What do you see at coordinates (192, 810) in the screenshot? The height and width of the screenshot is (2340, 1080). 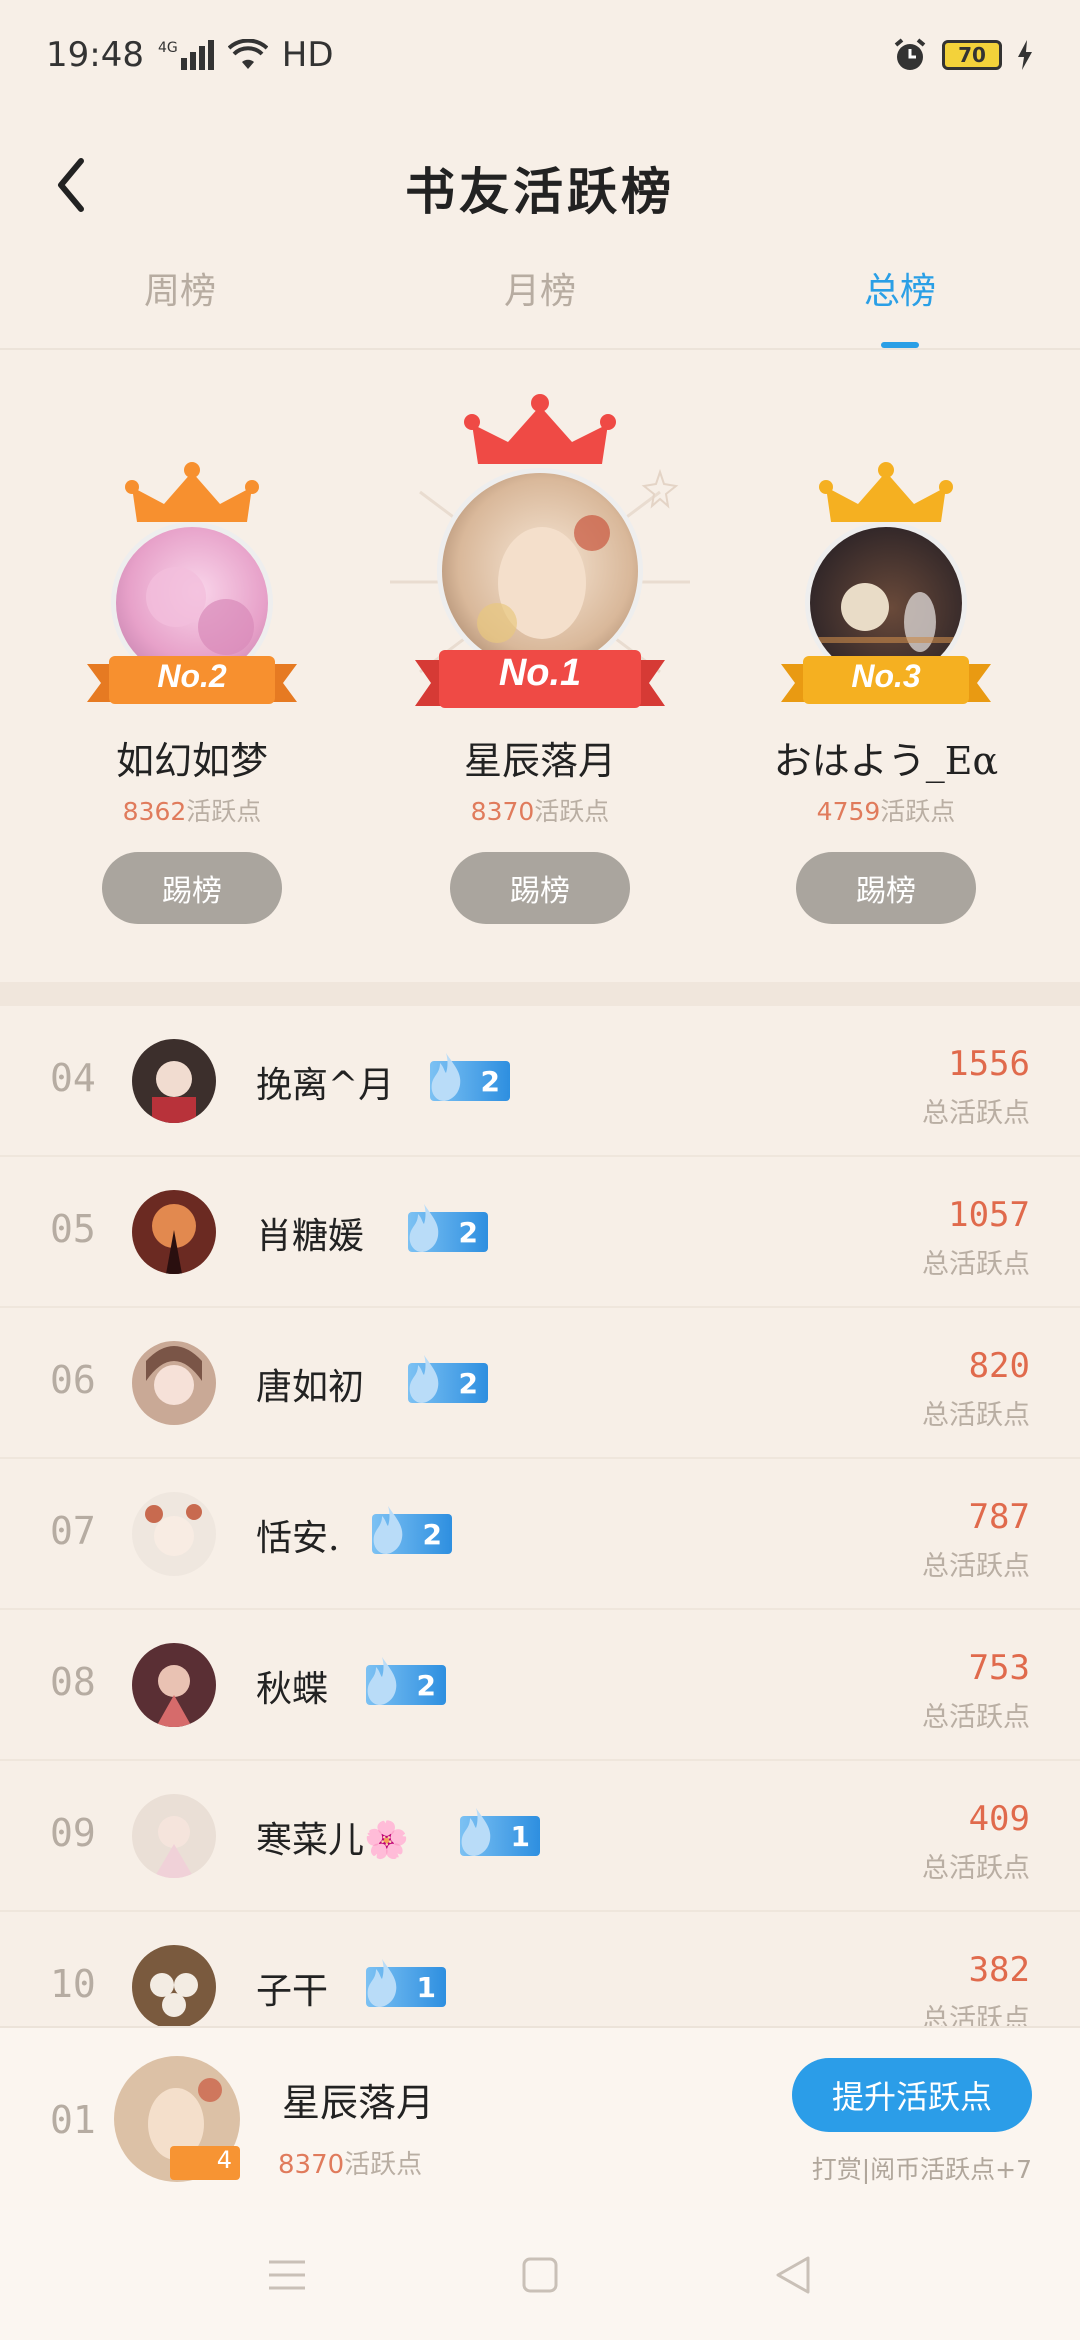 I see `podium-points: 8362活跃点` at bounding box center [192, 810].